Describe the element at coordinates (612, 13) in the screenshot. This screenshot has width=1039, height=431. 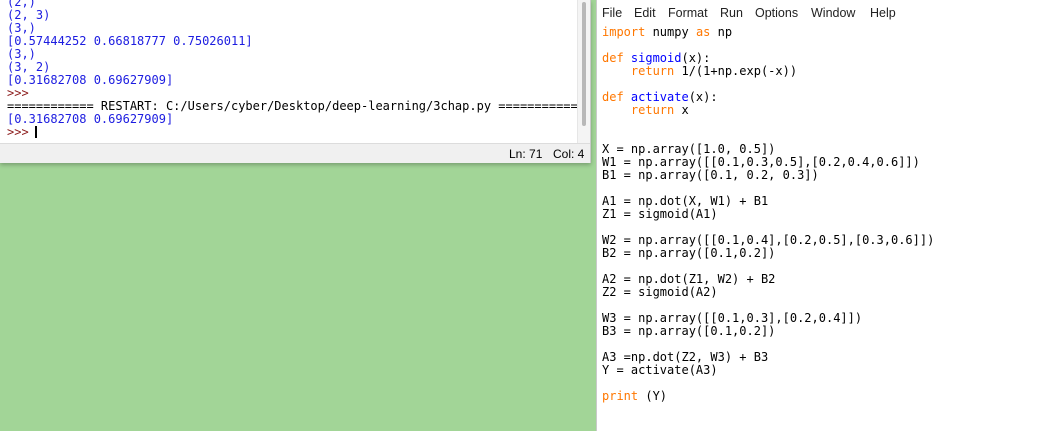
I see `menu-file: File` at that location.